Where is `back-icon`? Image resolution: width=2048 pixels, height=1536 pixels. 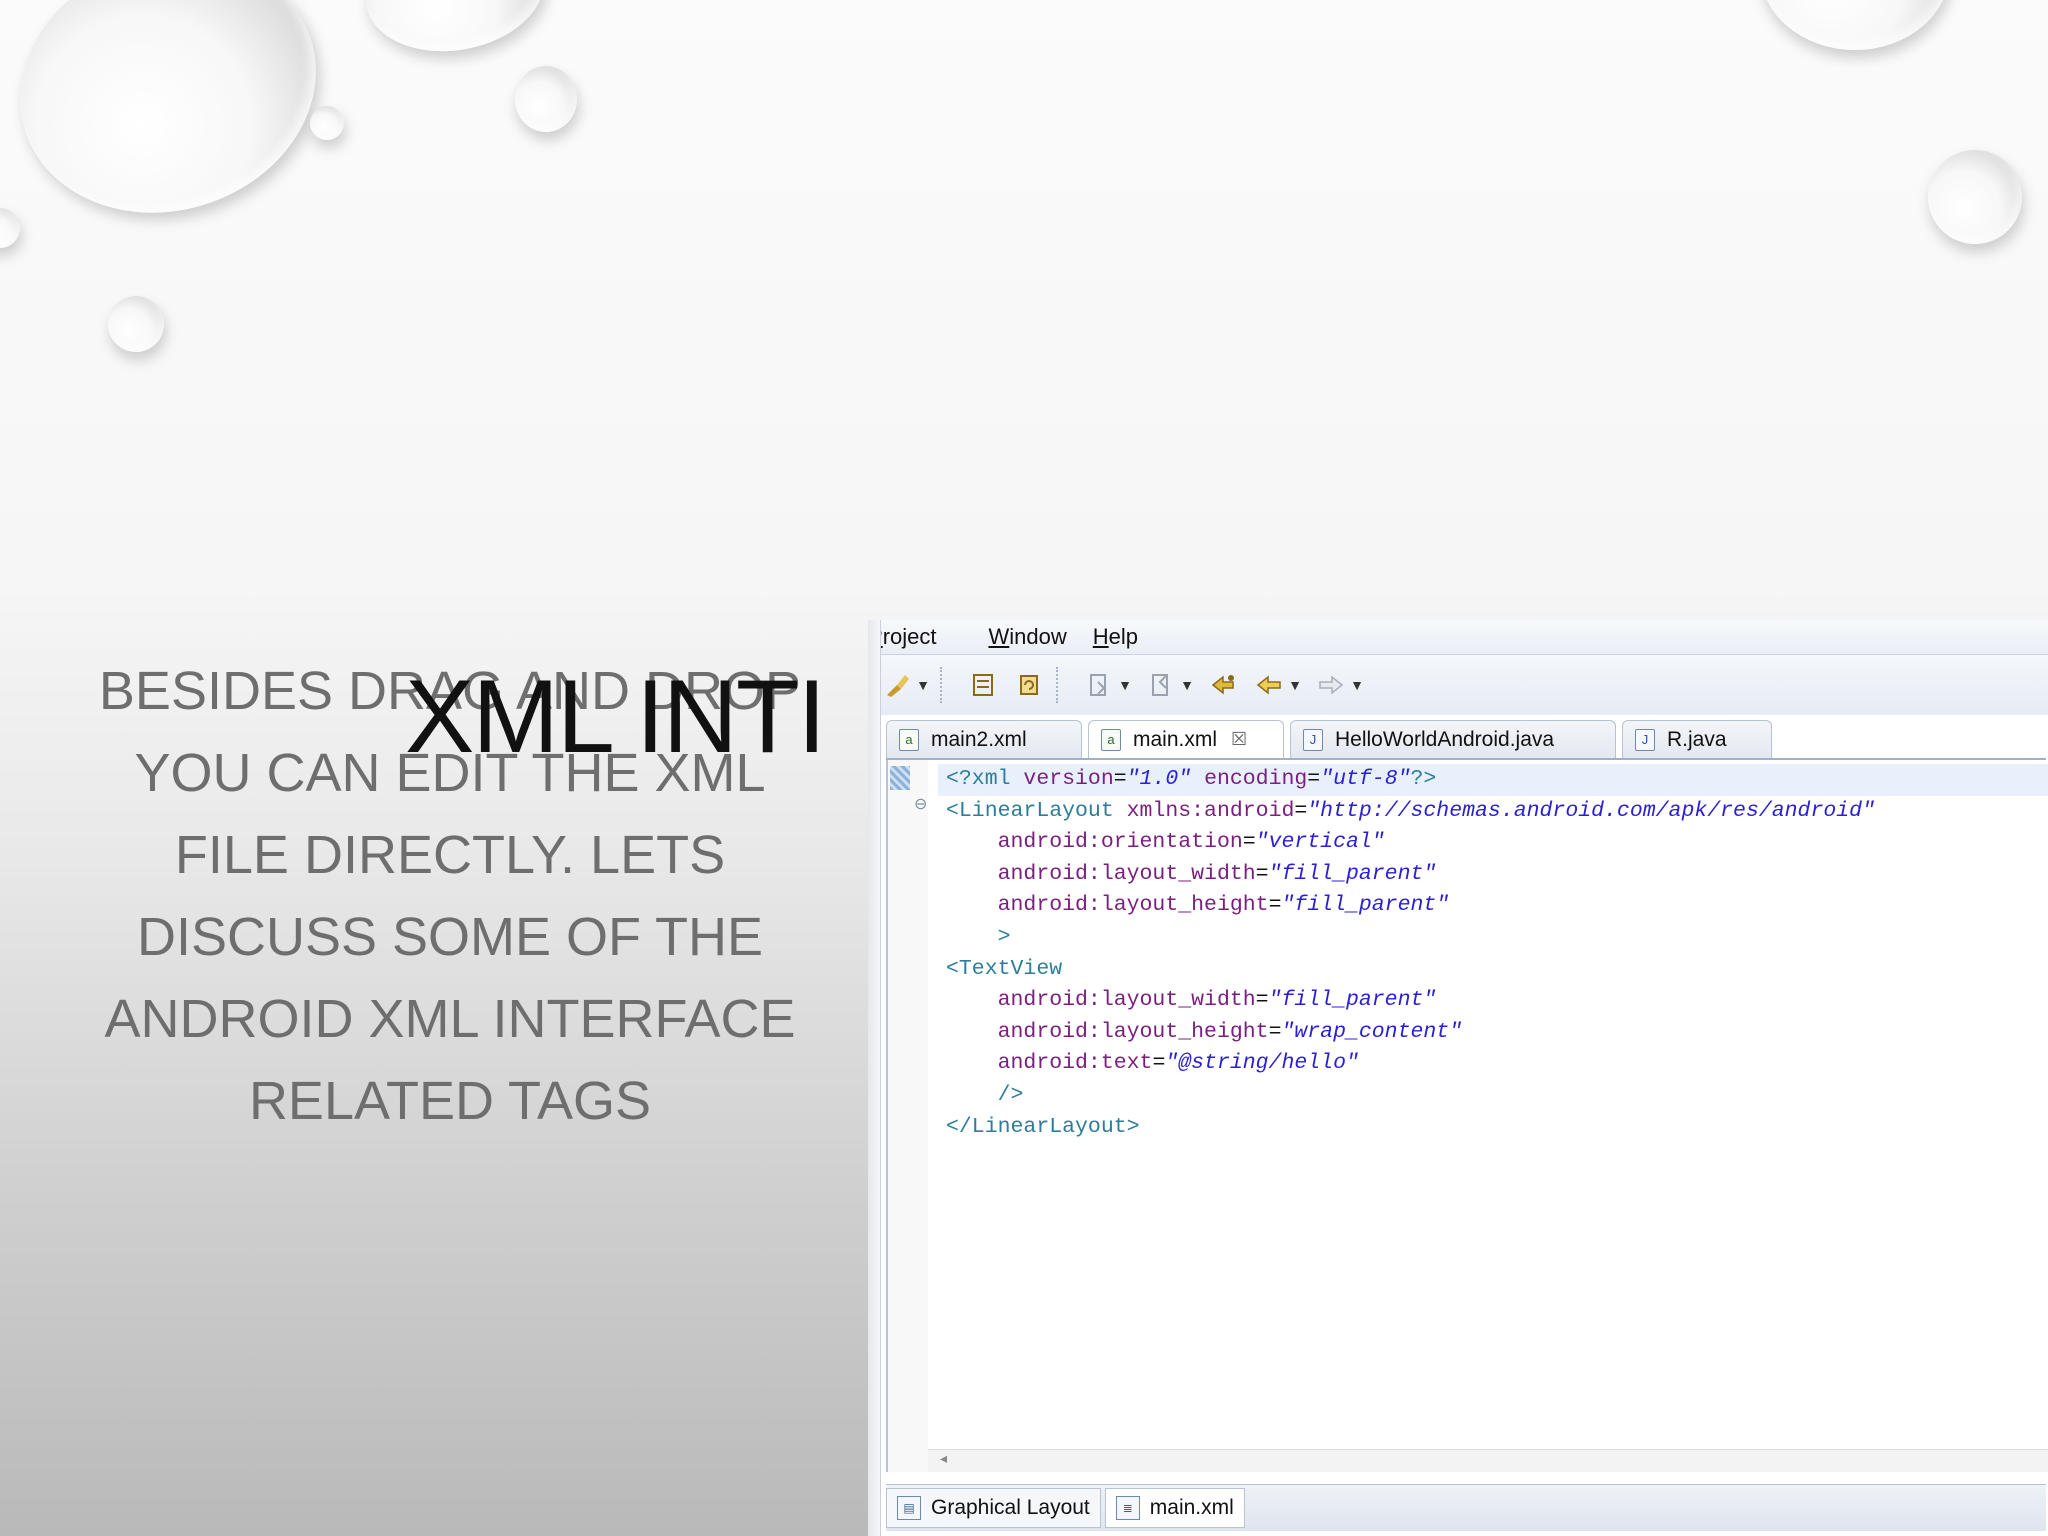 back-icon is located at coordinates (1269, 685).